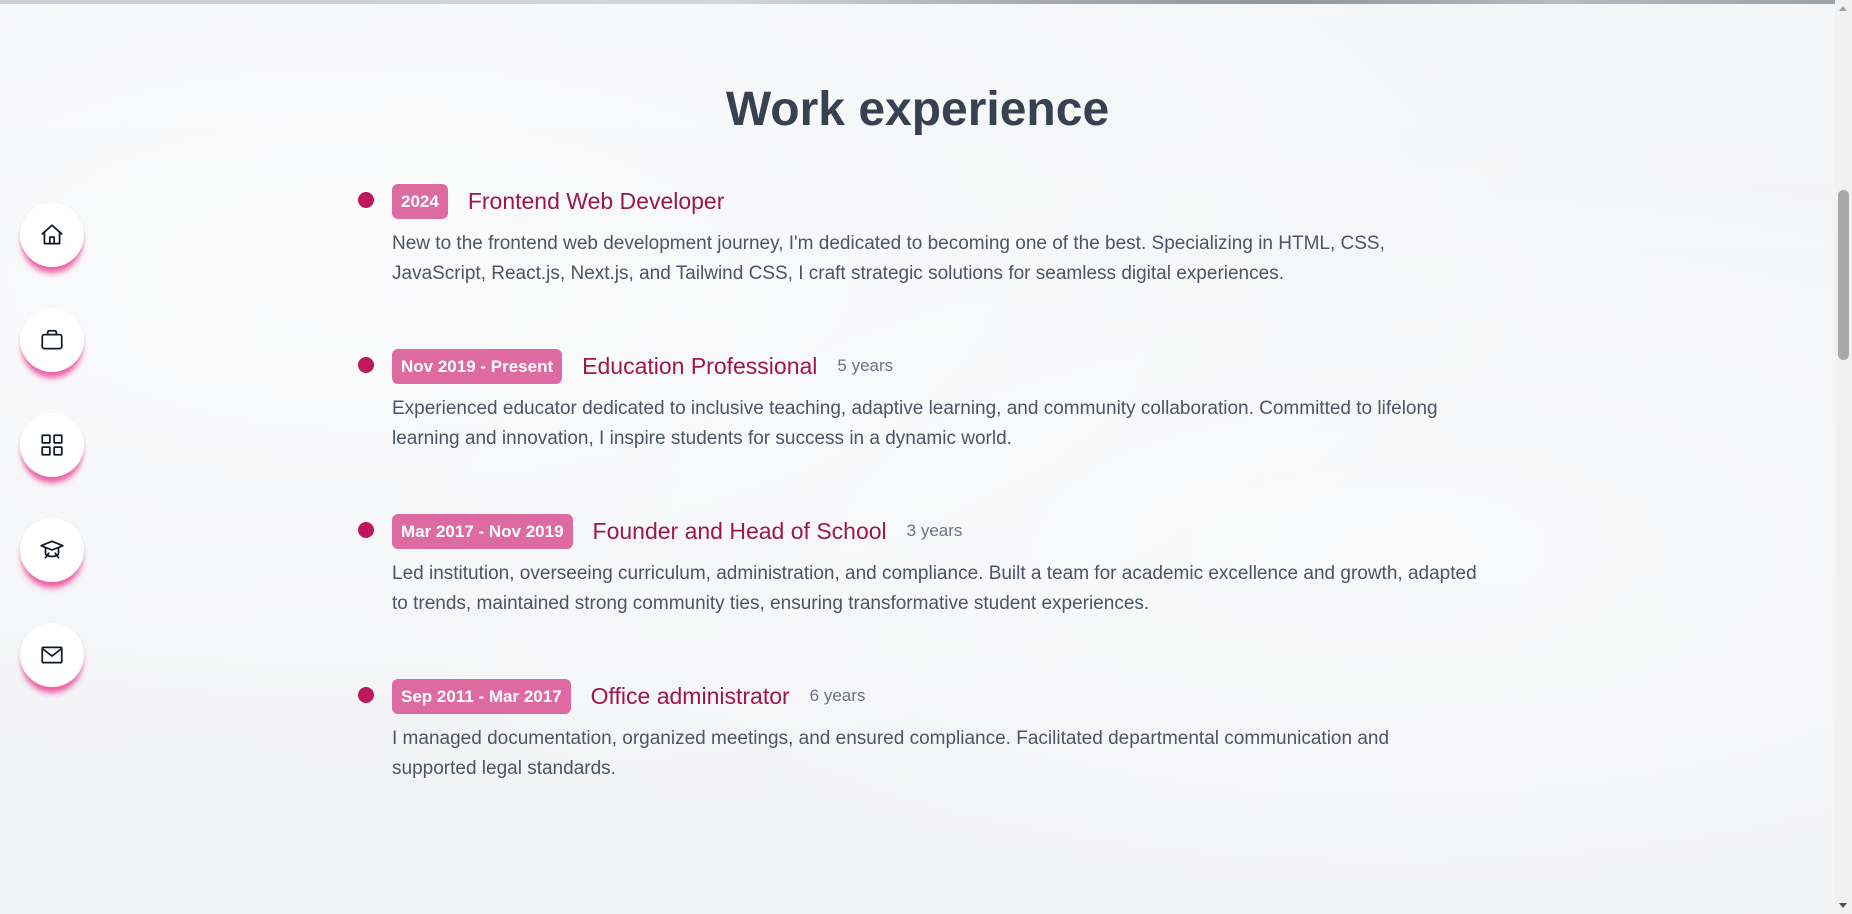 This screenshot has width=1852, height=914. I want to click on period-badge: Nov 2019 - Present, so click(477, 366).